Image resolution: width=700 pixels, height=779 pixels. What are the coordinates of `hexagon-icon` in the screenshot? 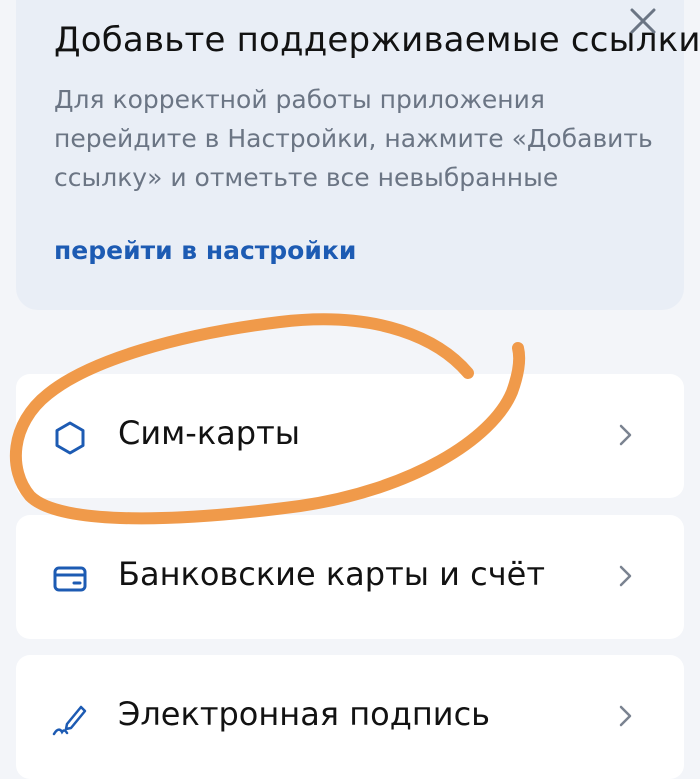 It's located at (70, 438).